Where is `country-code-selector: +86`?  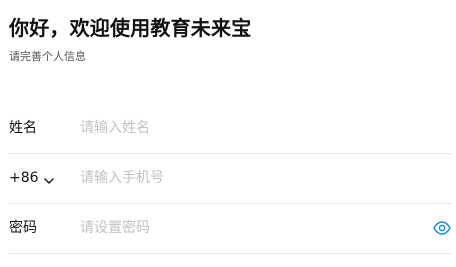
country-code-selector: +86 is located at coordinates (32, 178).